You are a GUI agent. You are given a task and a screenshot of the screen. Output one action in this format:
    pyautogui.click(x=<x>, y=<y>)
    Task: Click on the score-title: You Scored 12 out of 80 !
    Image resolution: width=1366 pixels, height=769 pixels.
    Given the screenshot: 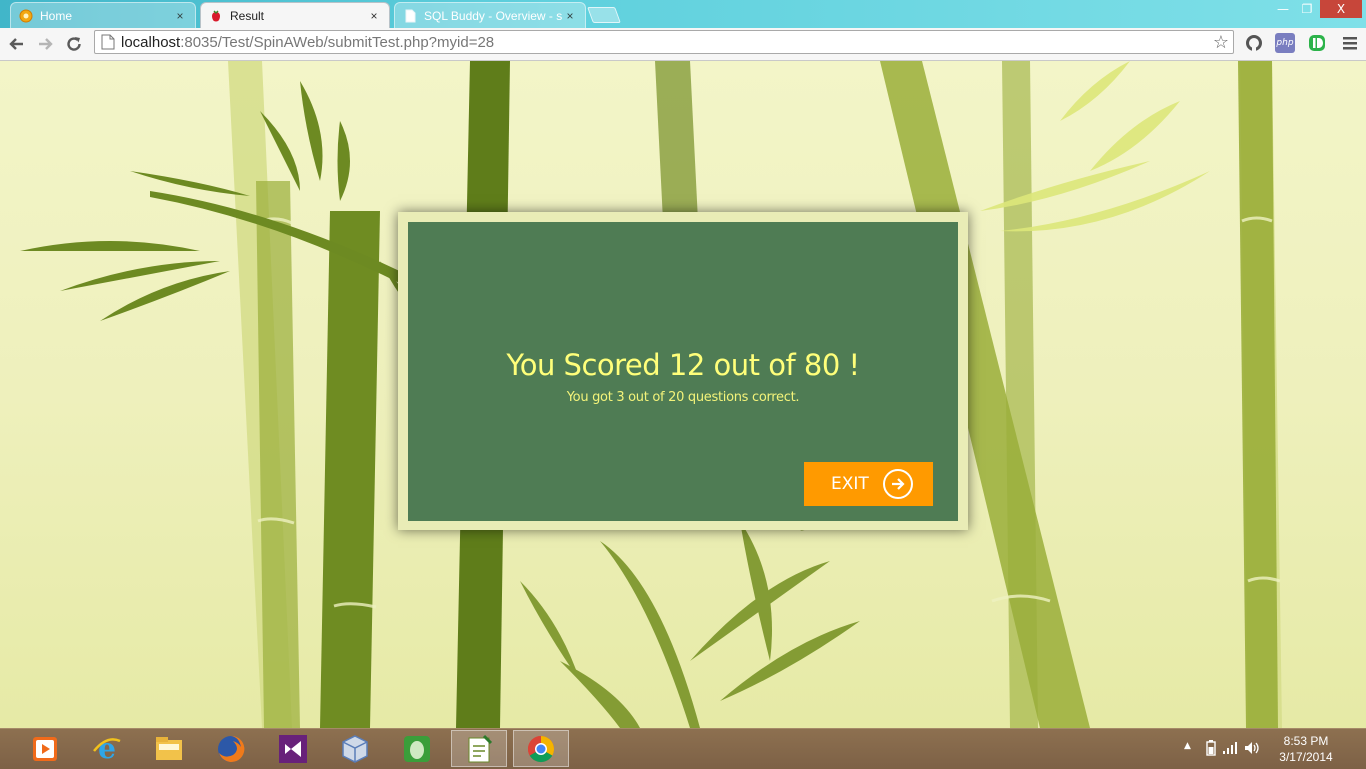 What is the action you would take?
    pyautogui.click(x=683, y=365)
    